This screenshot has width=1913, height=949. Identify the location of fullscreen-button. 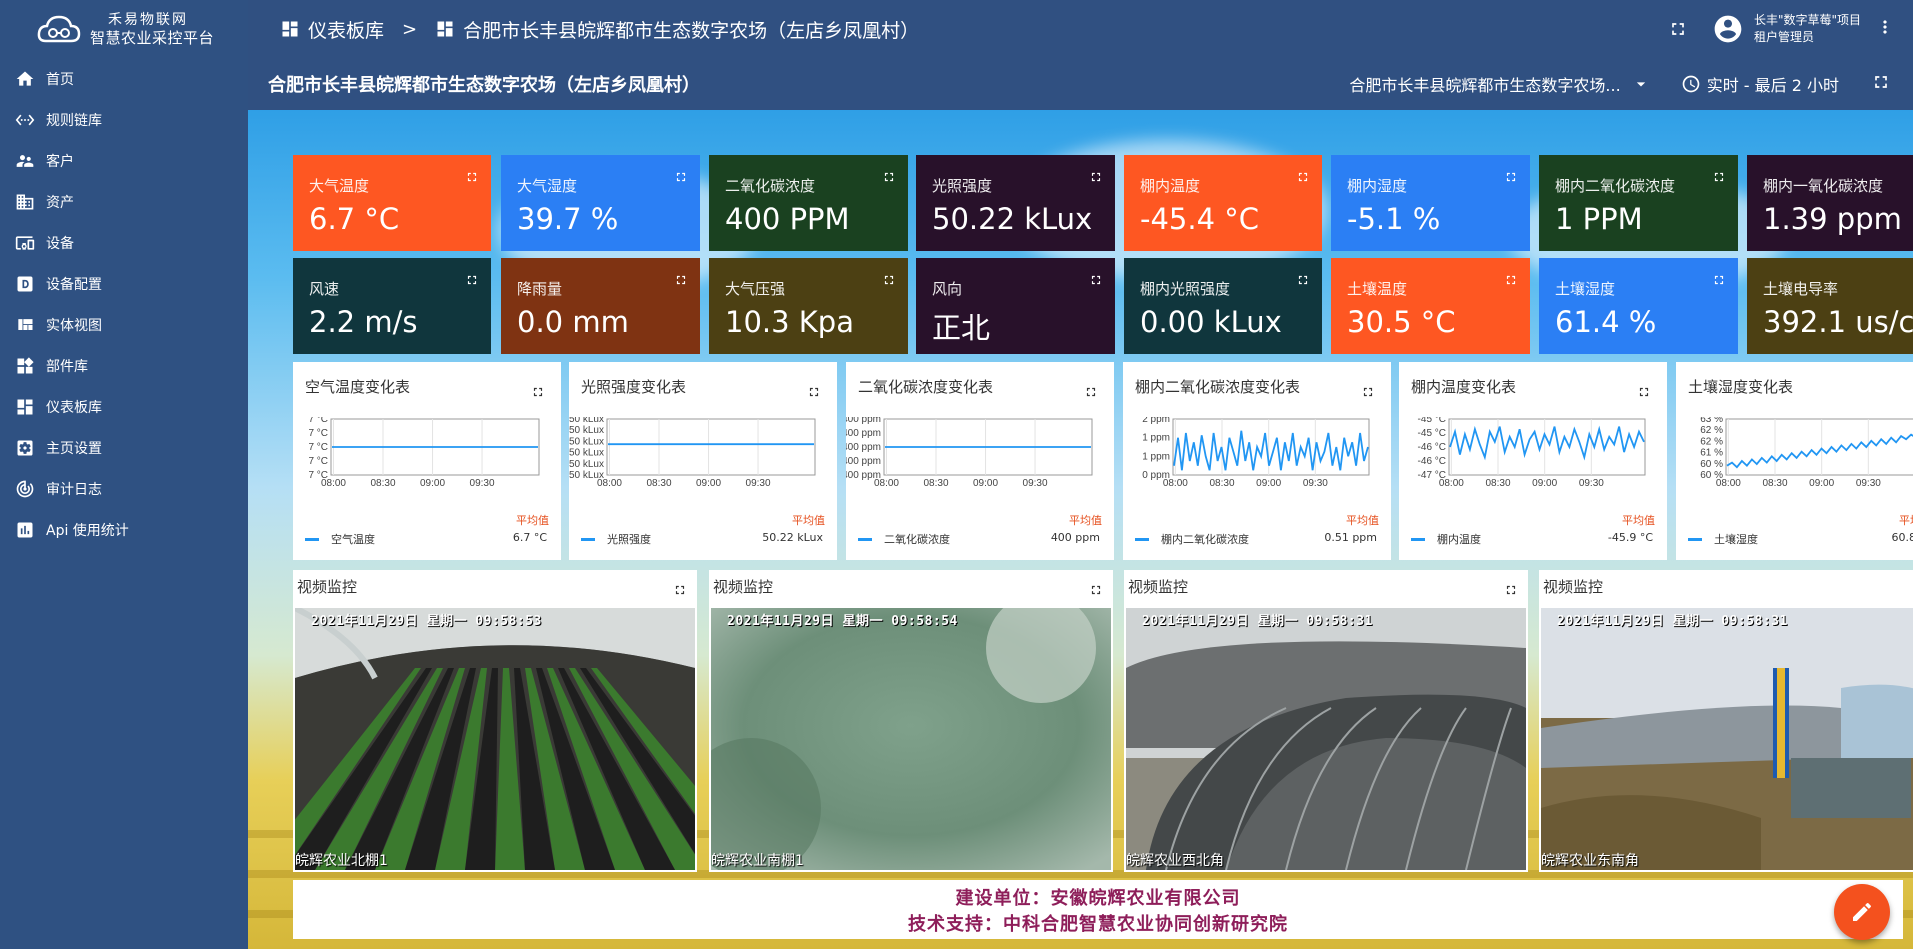
(1678, 29).